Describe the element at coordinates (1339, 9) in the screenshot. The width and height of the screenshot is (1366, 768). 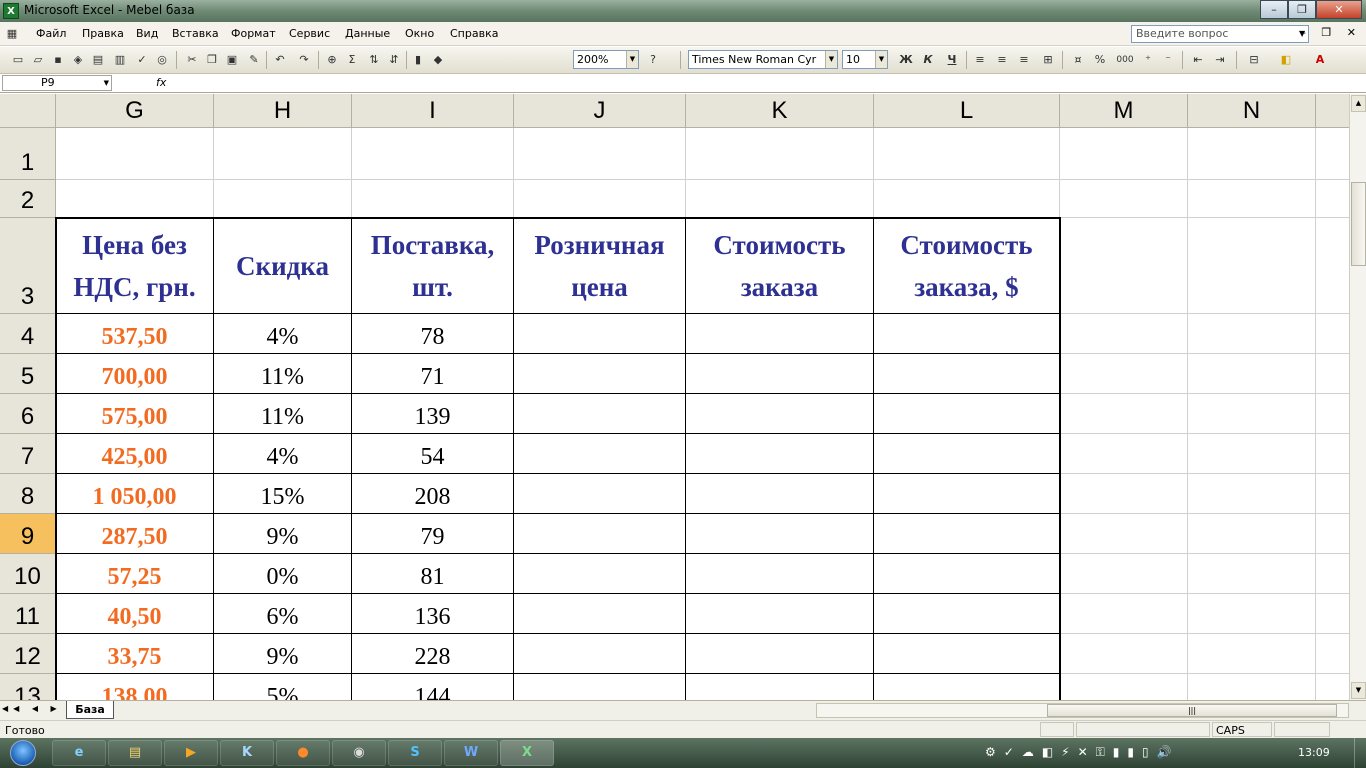
I see `close-button: ✕` at that location.